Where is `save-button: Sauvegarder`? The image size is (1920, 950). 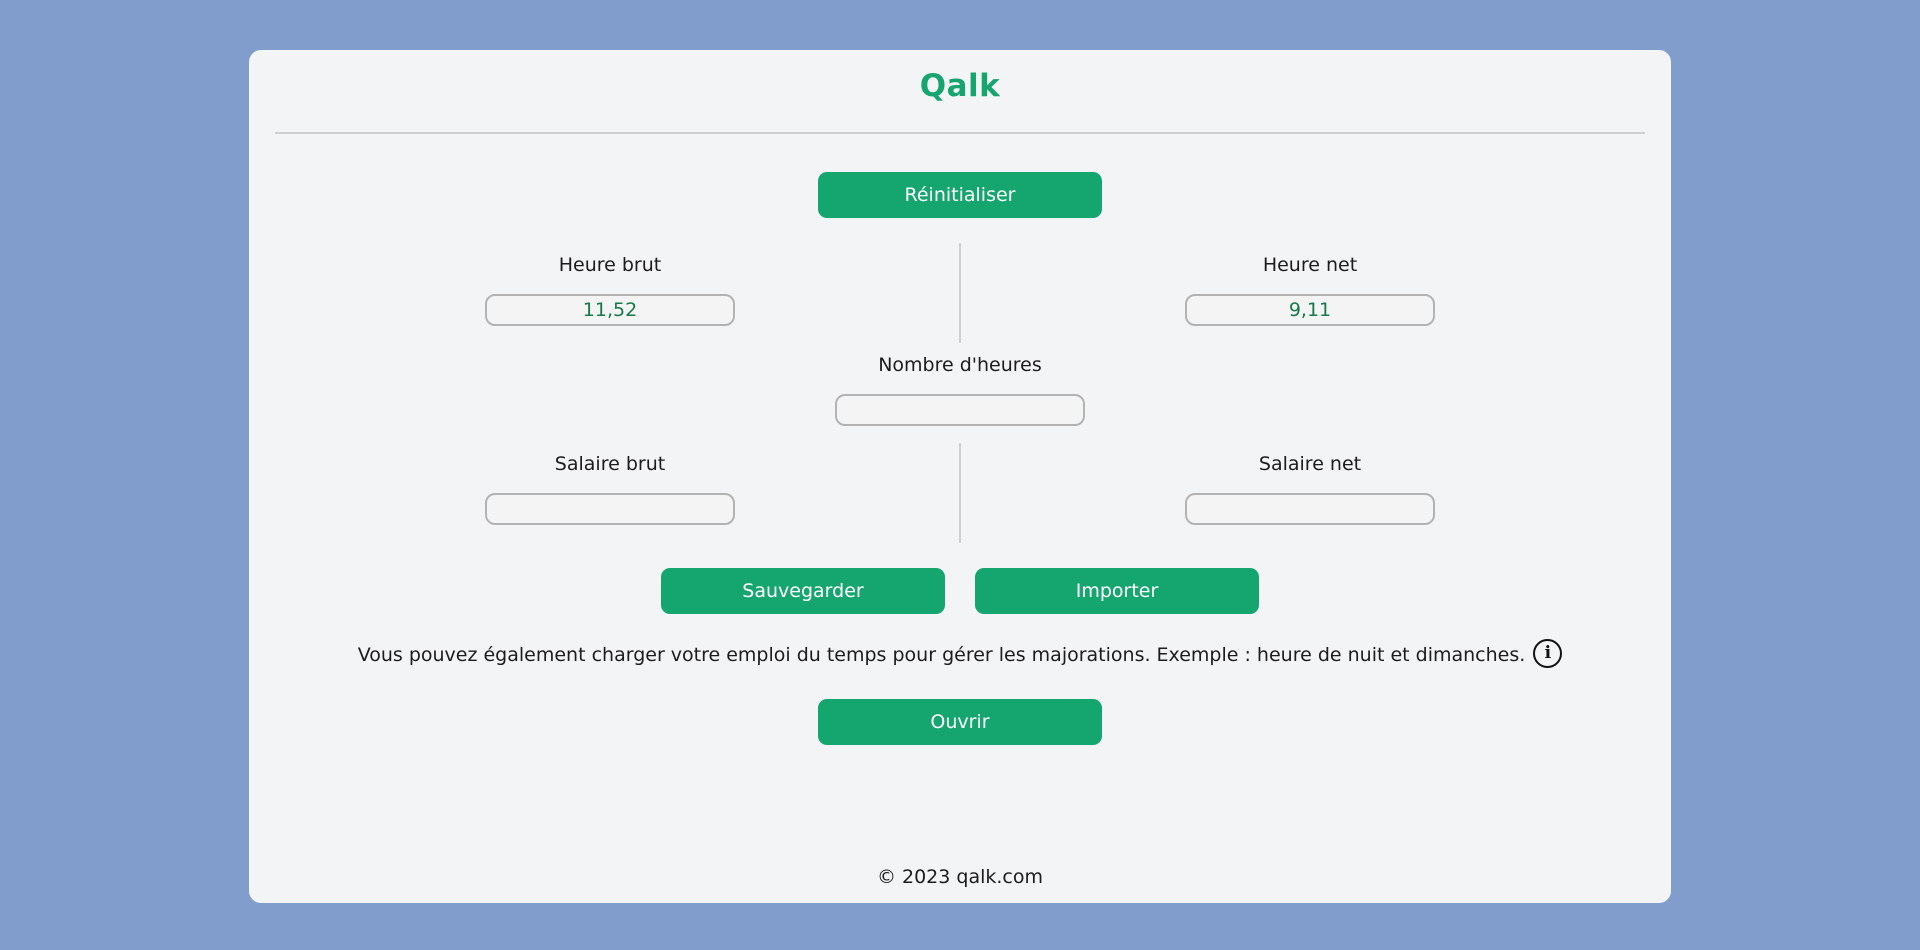
save-button: Sauvegarder is located at coordinates (803, 591).